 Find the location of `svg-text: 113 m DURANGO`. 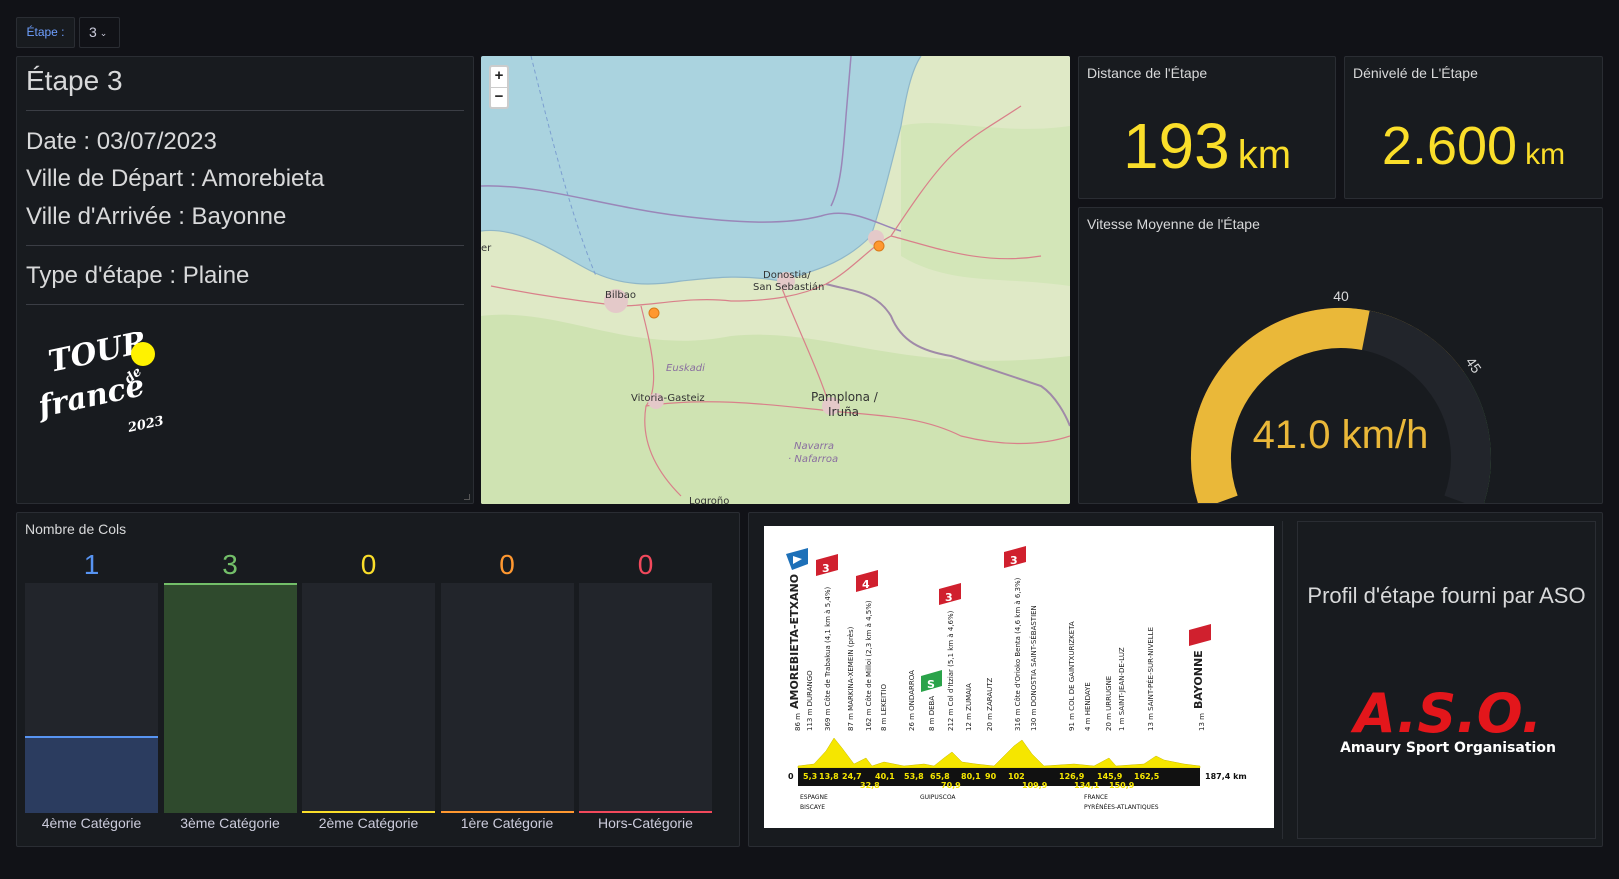

svg-text: 113 m DURANGO is located at coordinates (810, 700).